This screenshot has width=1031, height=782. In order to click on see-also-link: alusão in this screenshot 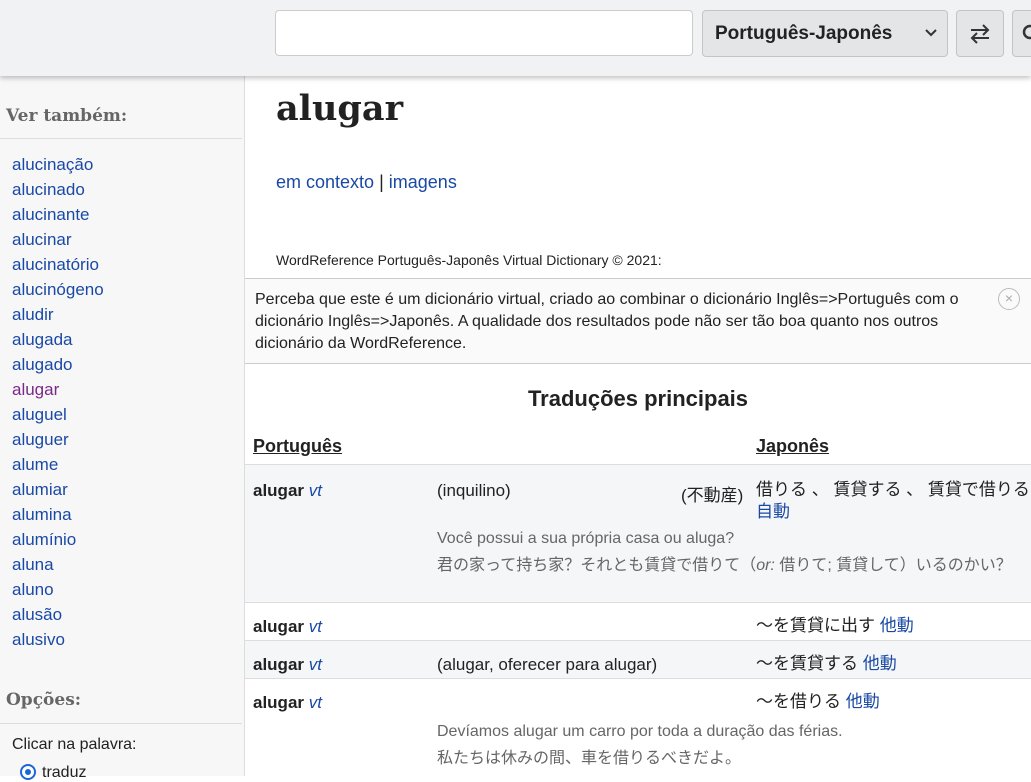, I will do `click(58, 614)`.